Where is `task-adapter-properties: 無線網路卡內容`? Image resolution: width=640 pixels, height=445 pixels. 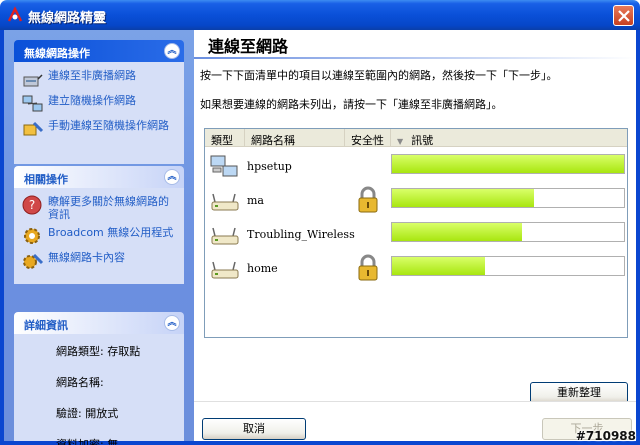
task-adapter-properties: 無線網路卡內容 is located at coordinates (100, 261).